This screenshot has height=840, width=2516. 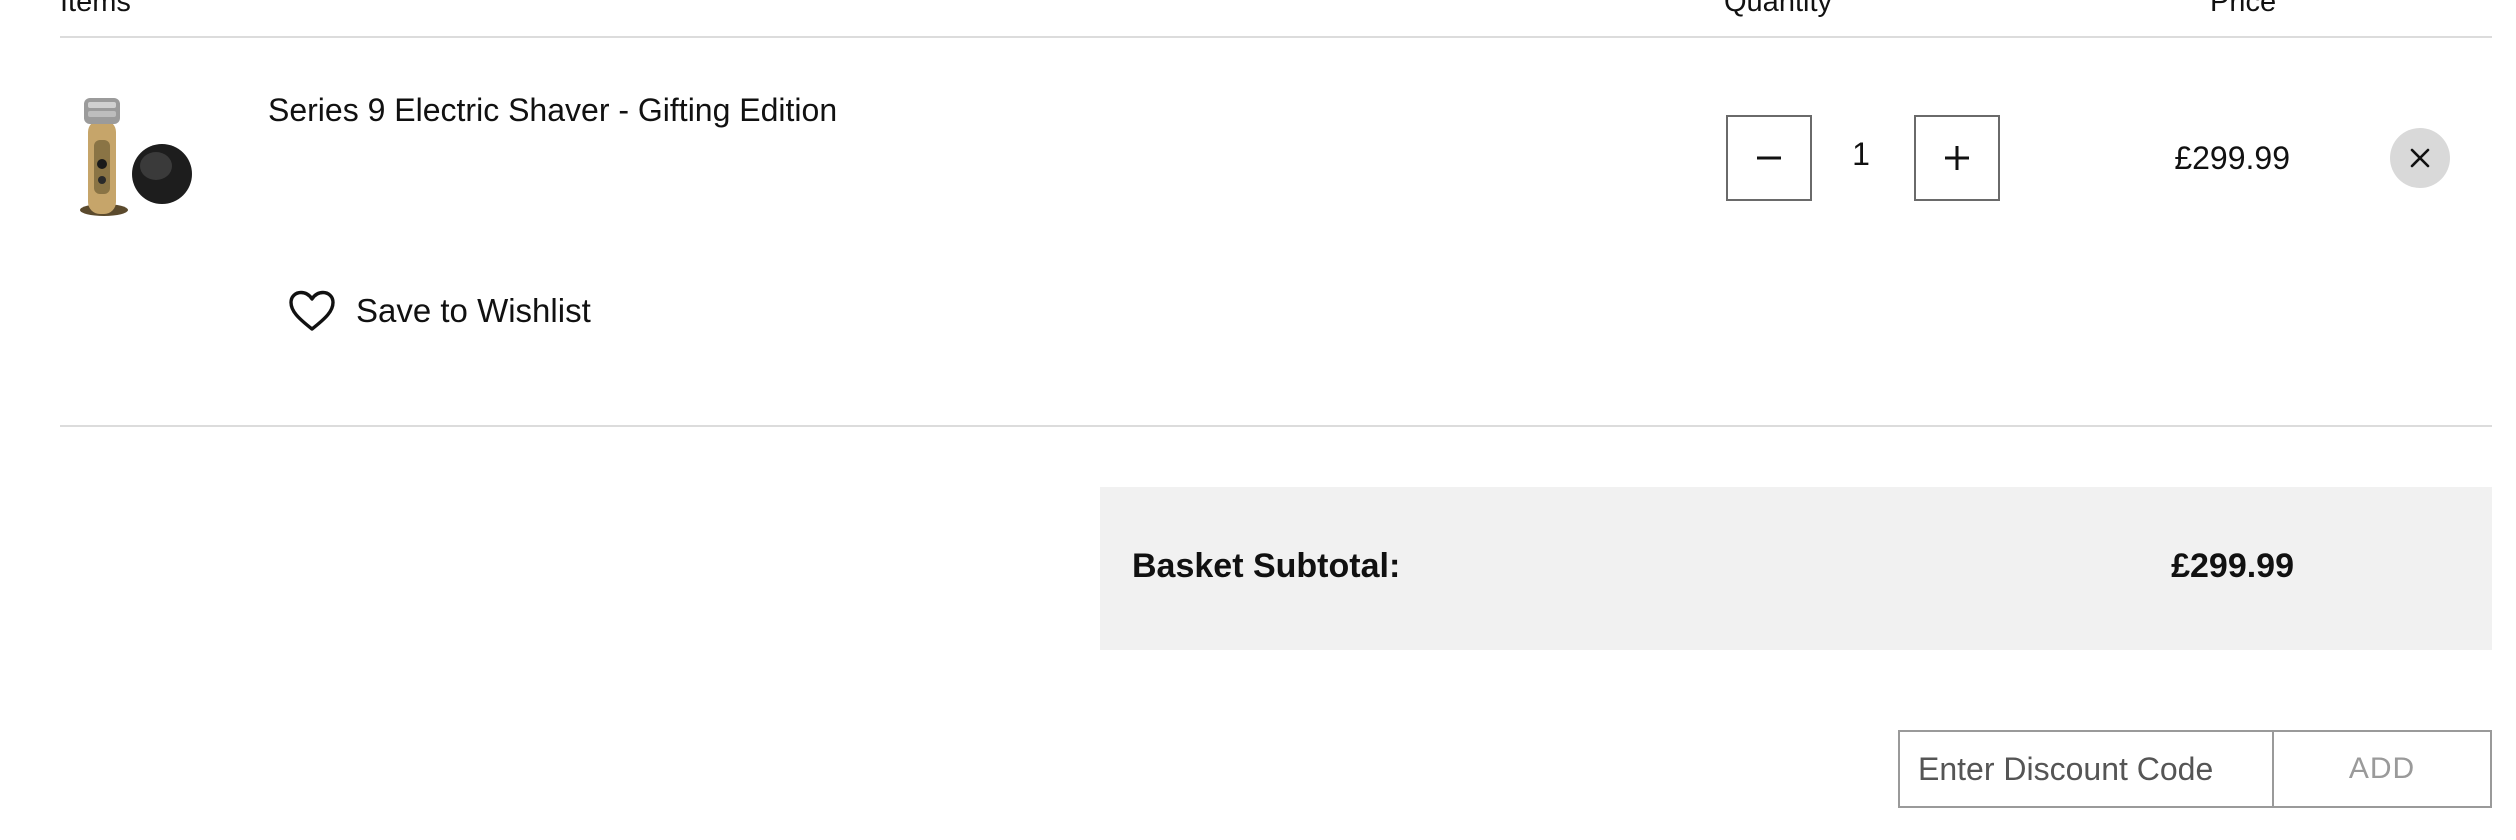 I want to click on line-item-divider, so click(x=1276, y=426).